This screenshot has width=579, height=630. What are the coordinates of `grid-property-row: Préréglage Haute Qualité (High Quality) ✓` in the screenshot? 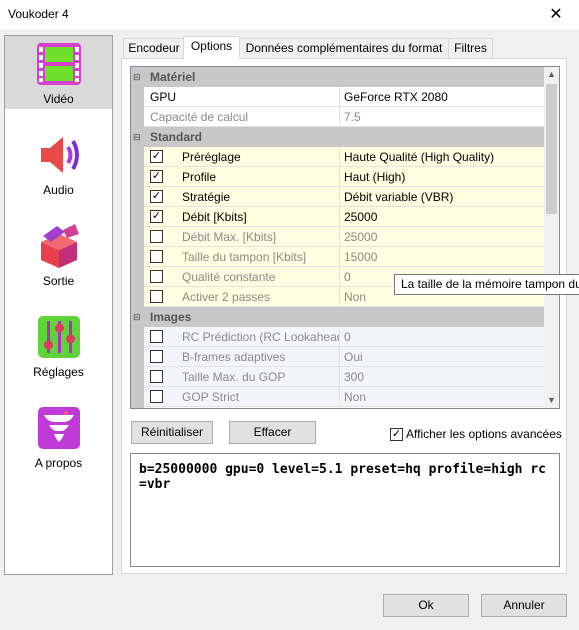 It's located at (338, 157).